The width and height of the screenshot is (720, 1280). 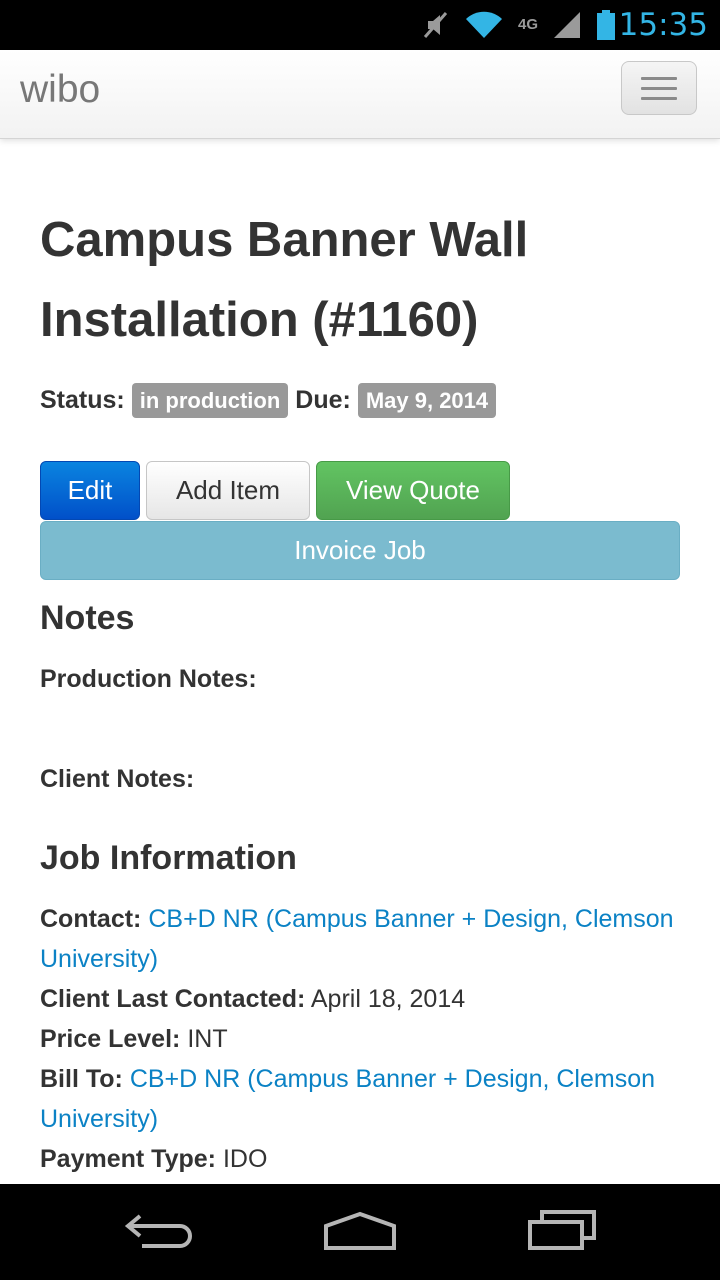 I want to click on invoice-job-button: Invoice Job, so click(x=360, y=550).